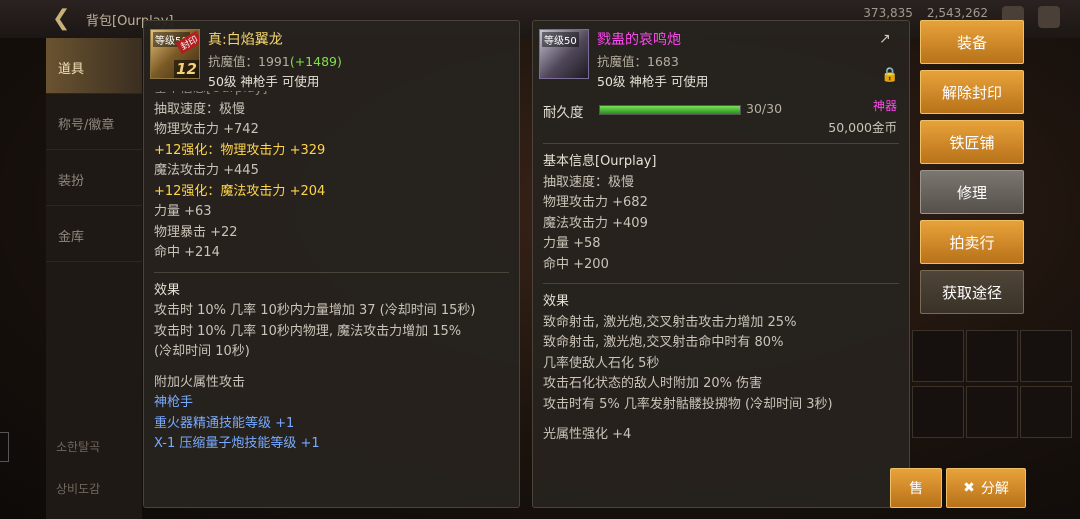 The image size is (1080, 519). I want to click on durability-value: 30/30, so click(764, 108).